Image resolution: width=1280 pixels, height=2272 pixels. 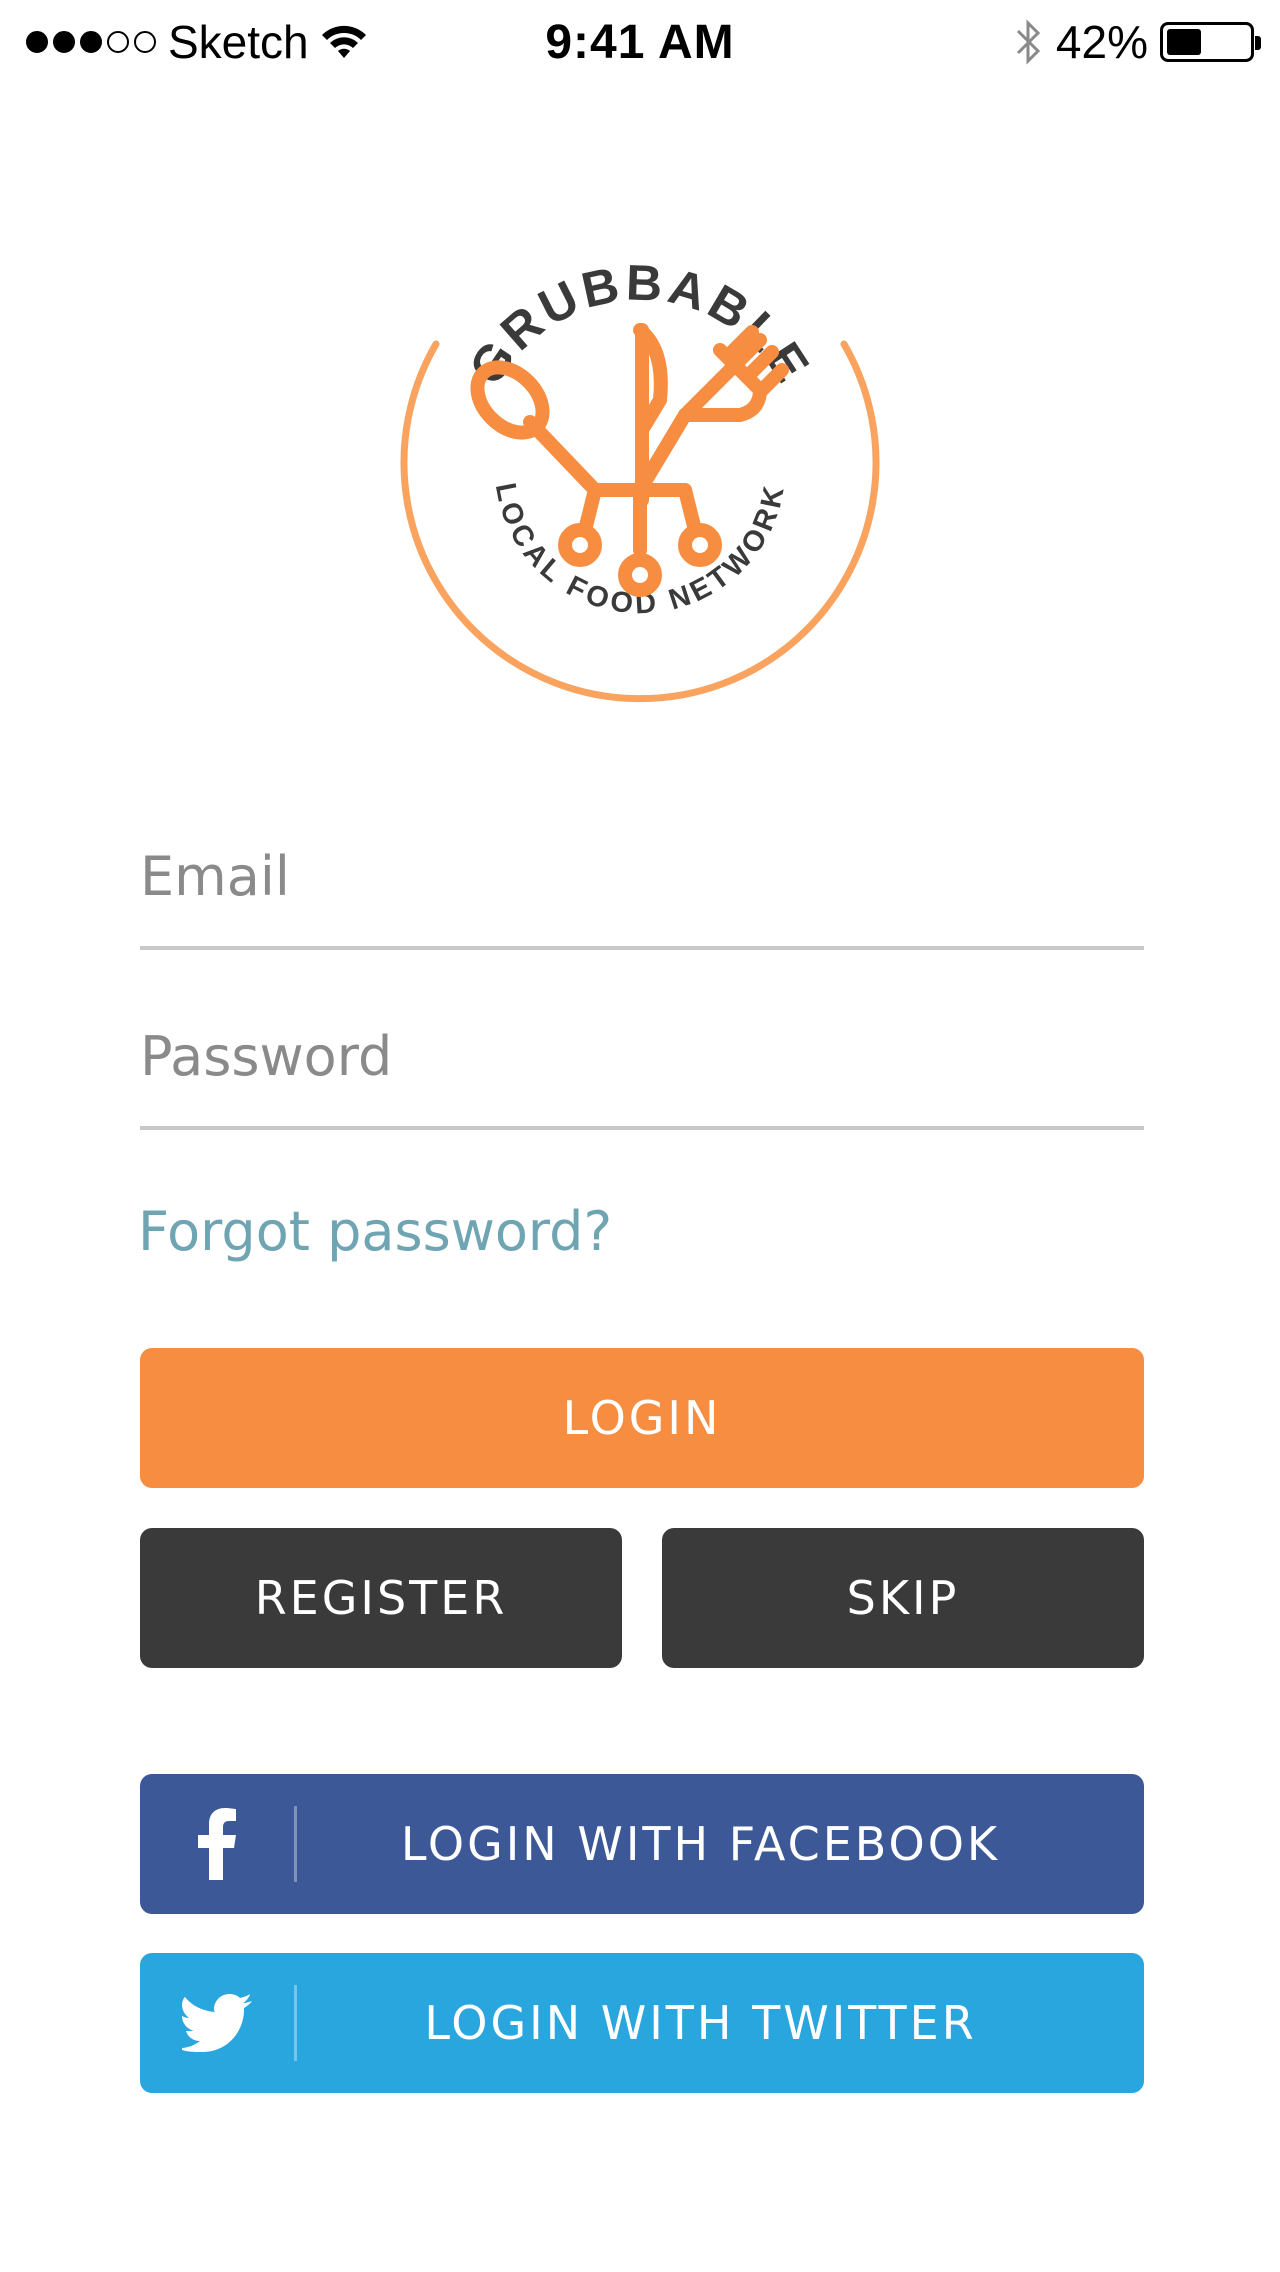 What do you see at coordinates (700, 2023) in the screenshot?
I see `twitter-label: LOGIN WITH TWITTER` at bounding box center [700, 2023].